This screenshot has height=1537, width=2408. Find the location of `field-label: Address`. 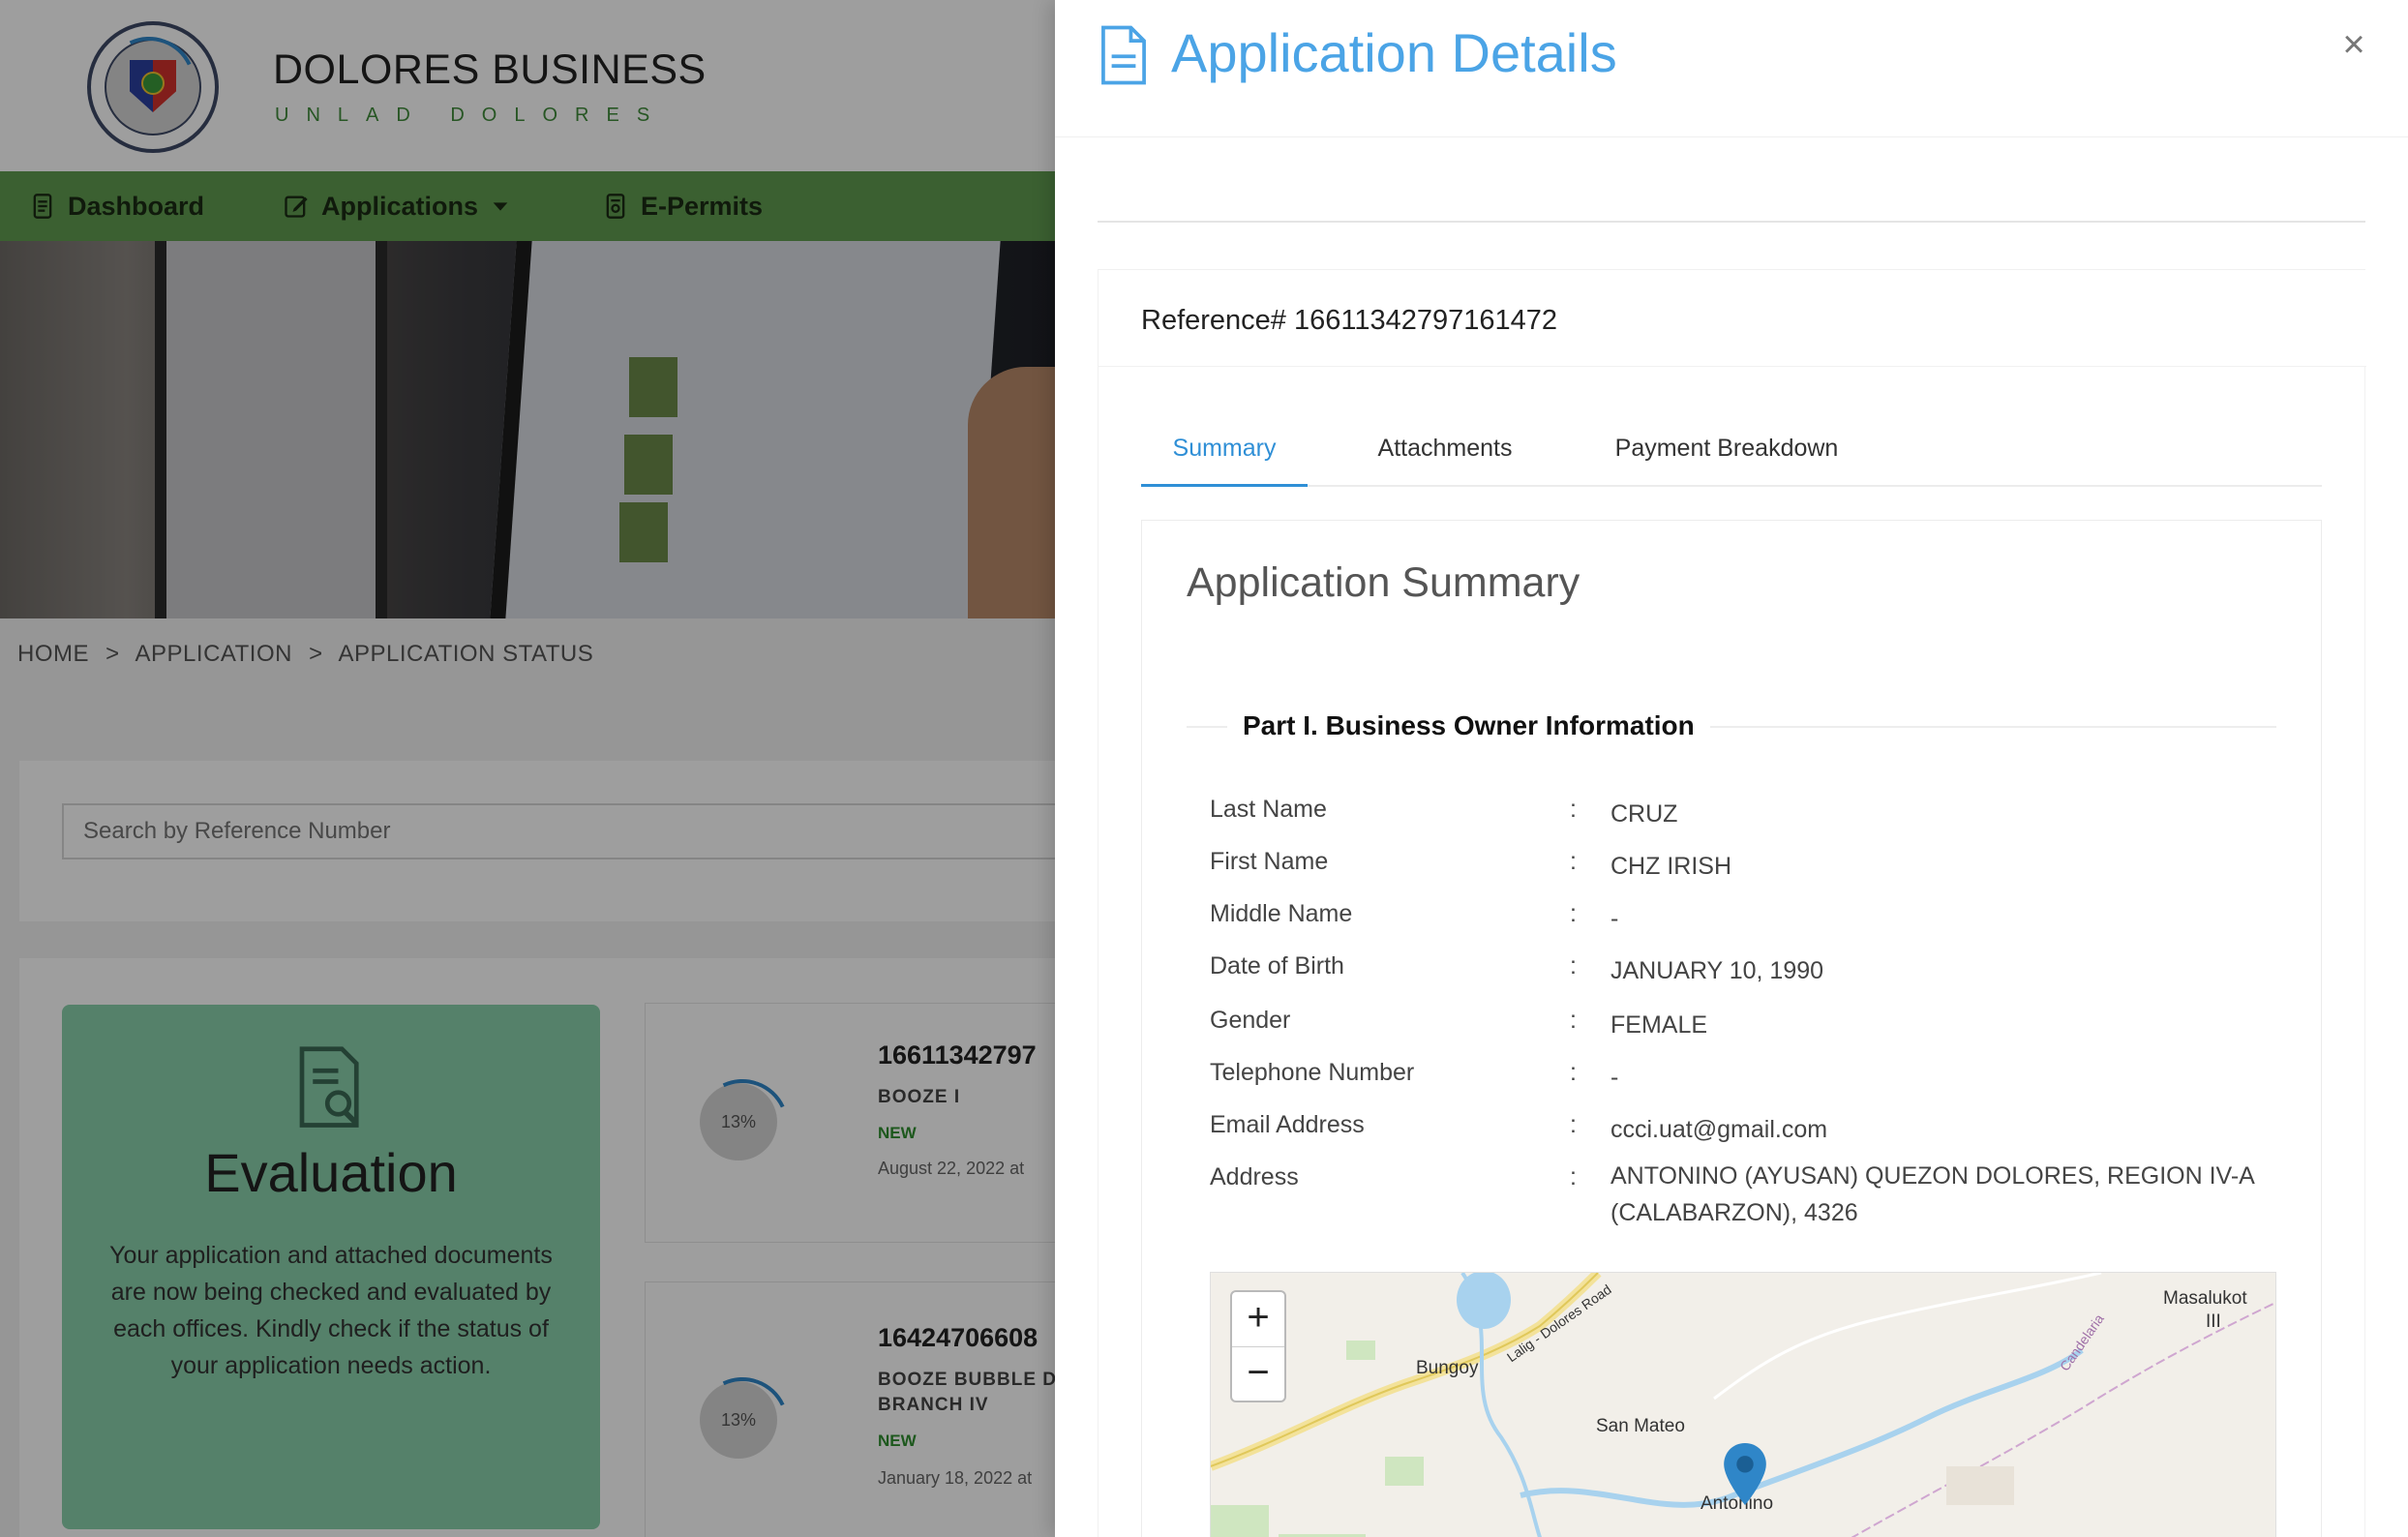

field-label: Address is located at coordinates (1254, 1177).